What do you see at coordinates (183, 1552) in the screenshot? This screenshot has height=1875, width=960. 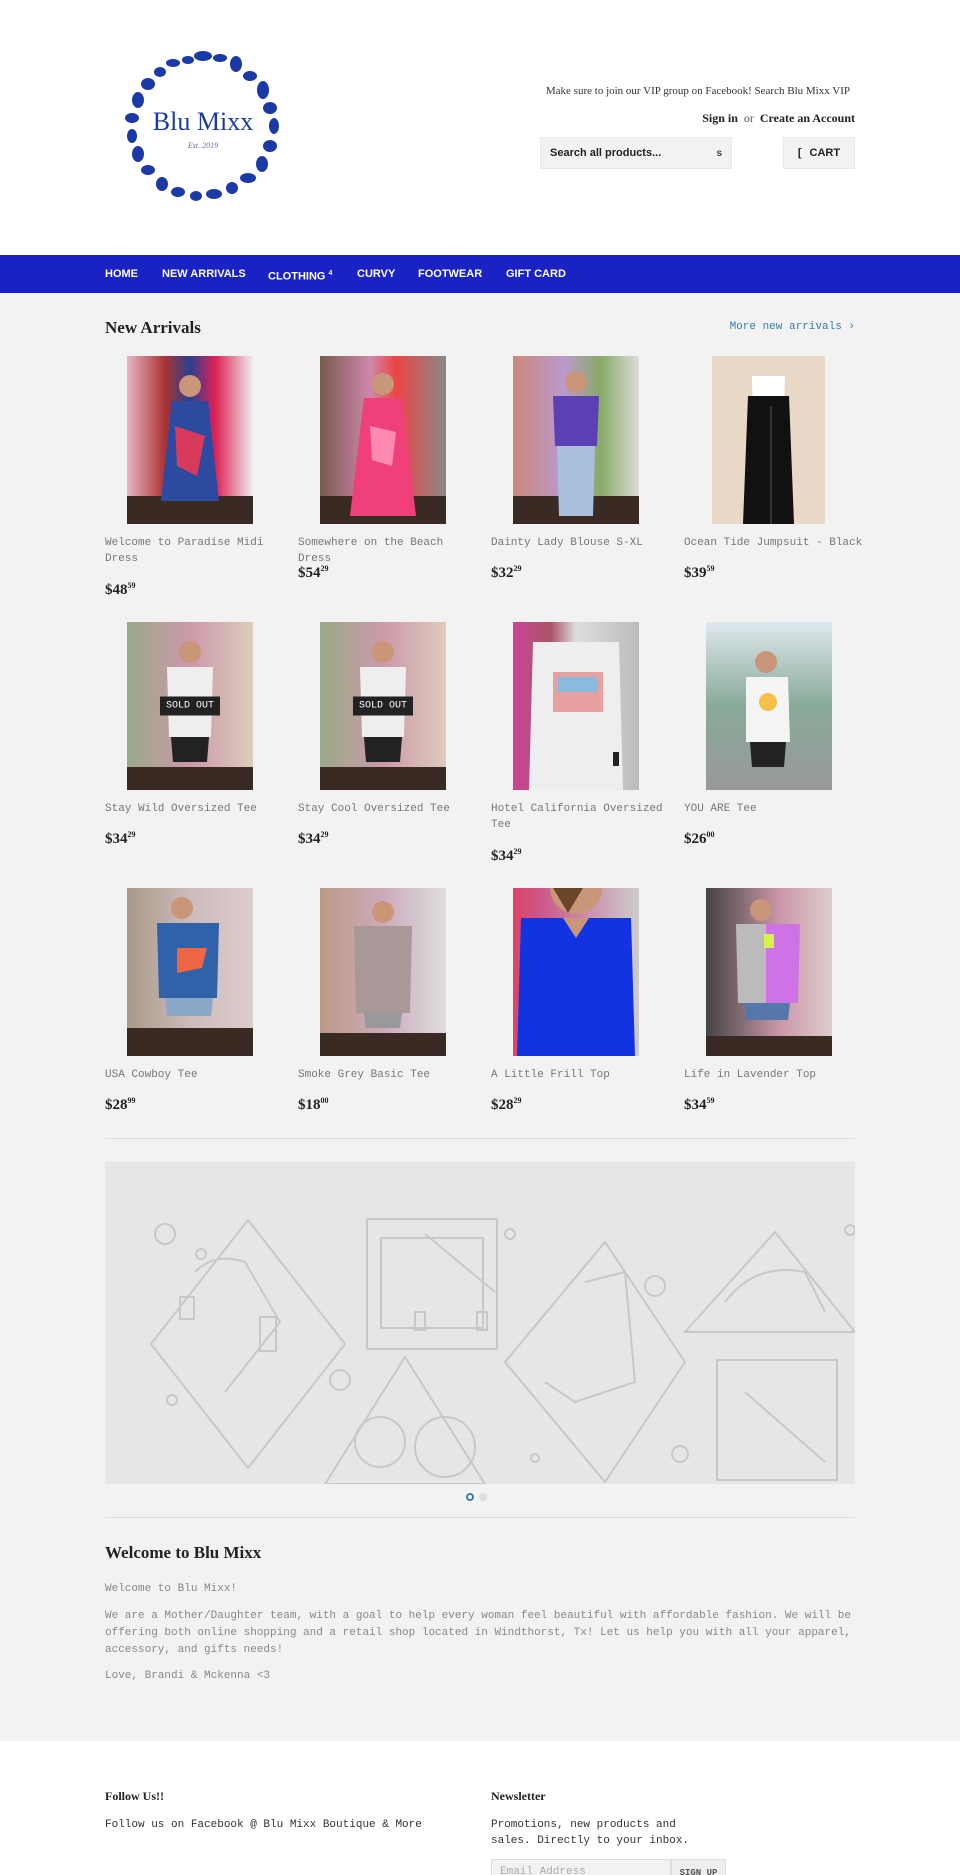 I see `welcome-title: Welcome to Blu Mixx` at bounding box center [183, 1552].